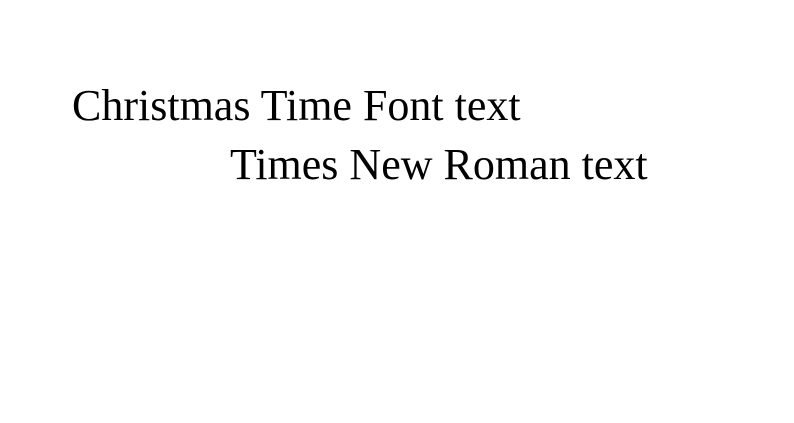  Describe the element at coordinates (439, 164) in the screenshot. I see `times-new-roman-sample-text: Times New Roman text` at that location.